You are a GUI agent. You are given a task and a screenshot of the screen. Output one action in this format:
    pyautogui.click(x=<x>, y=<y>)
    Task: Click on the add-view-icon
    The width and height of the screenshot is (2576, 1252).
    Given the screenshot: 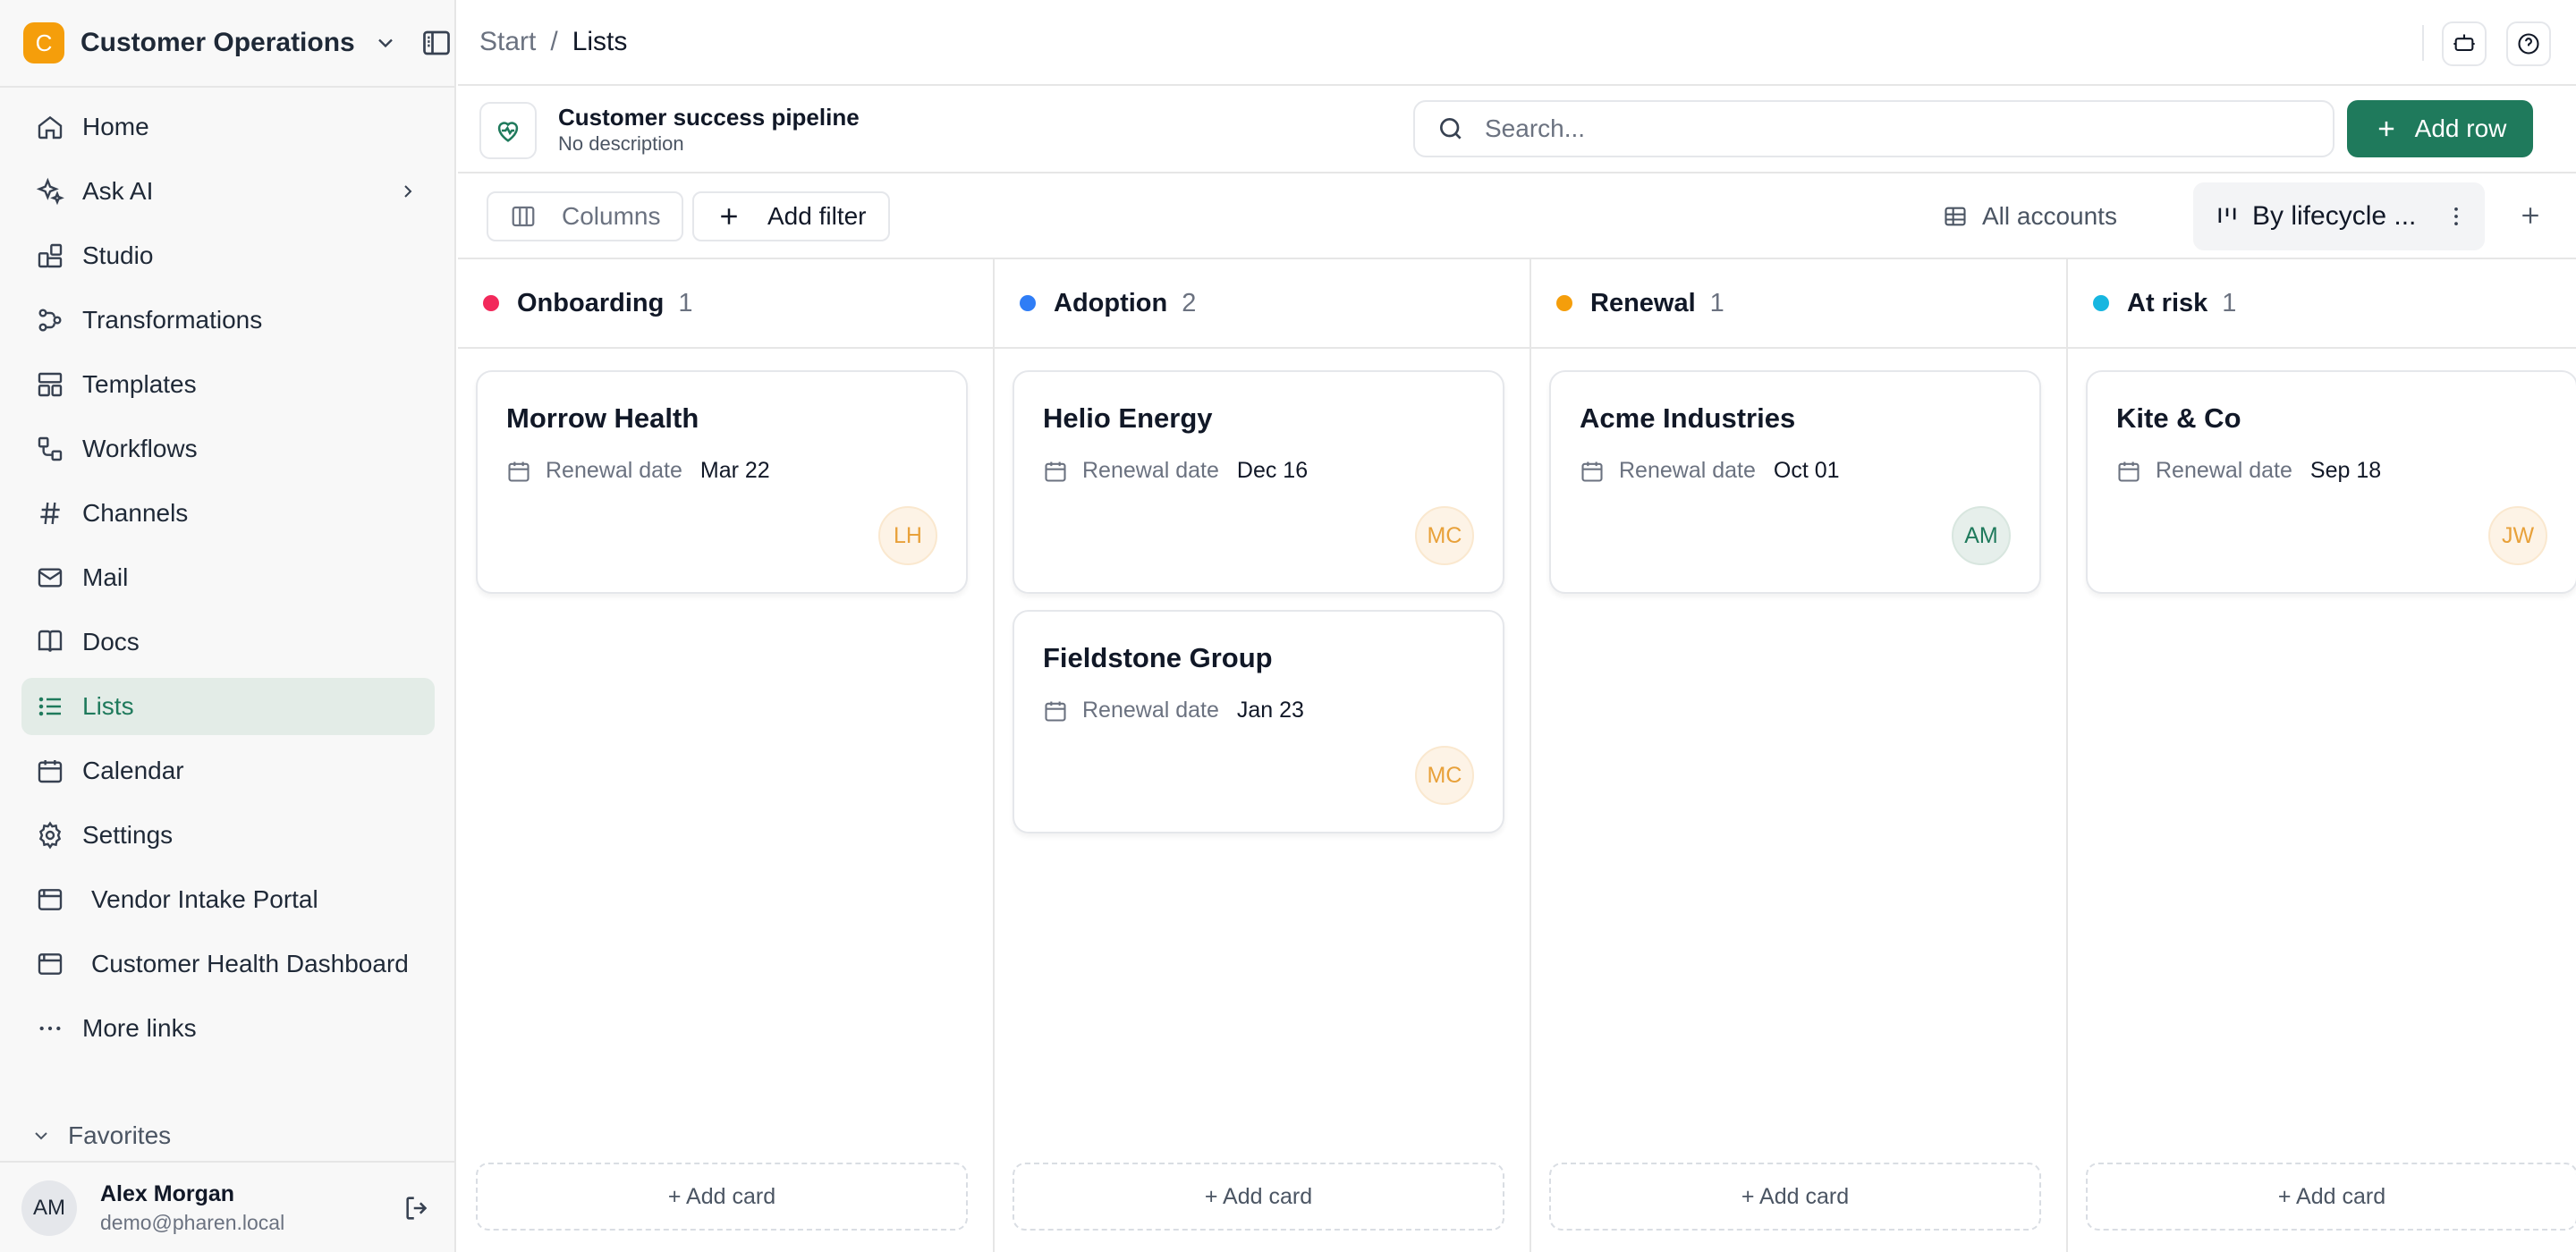 What is the action you would take?
    pyautogui.click(x=2530, y=215)
    